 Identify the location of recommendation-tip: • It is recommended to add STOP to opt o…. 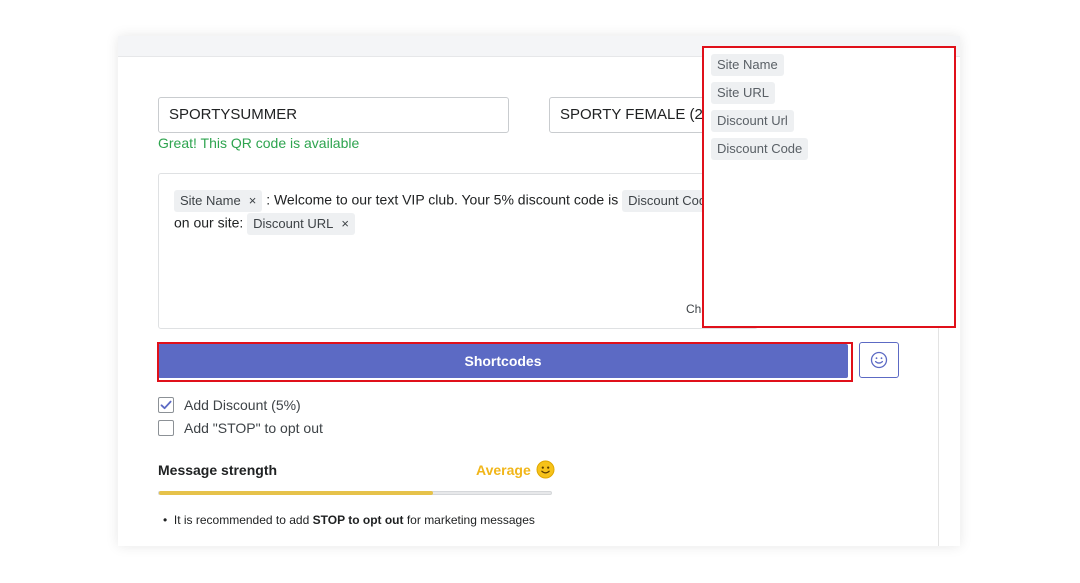
(349, 520).